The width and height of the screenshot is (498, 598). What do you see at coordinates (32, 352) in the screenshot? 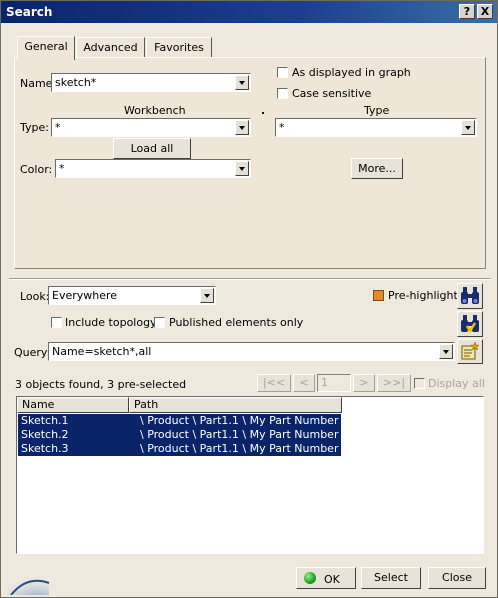
I see `query-label: Query:` at bounding box center [32, 352].